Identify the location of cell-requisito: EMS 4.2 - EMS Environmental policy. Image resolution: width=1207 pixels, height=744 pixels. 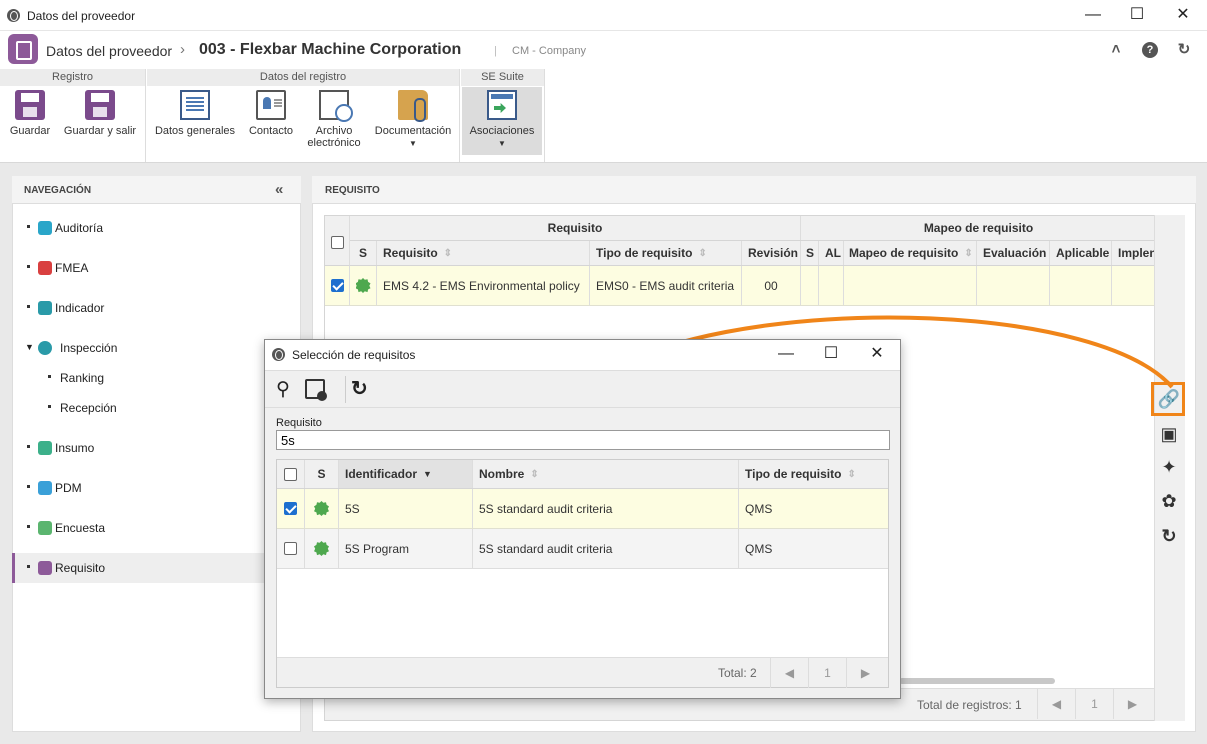
(483, 285).